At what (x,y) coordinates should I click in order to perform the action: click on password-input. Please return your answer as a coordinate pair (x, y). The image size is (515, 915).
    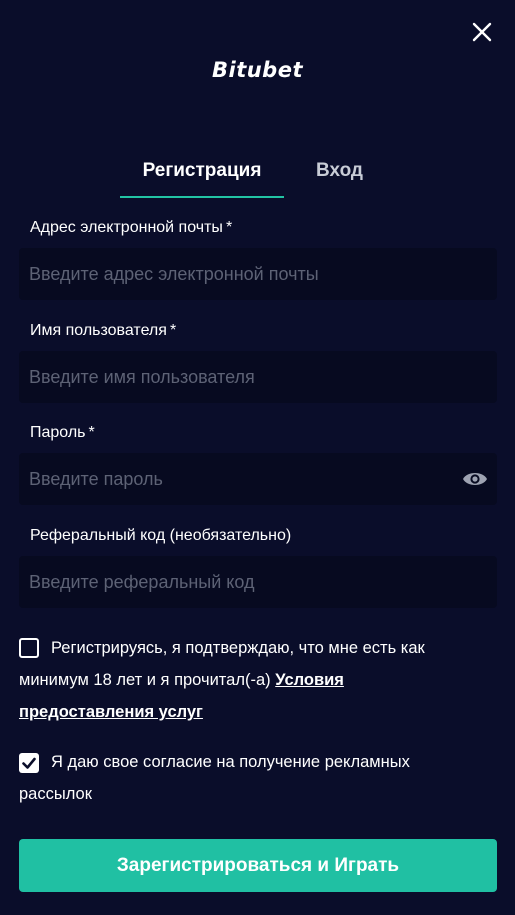
    Looking at the image, I should click on (258, 479).